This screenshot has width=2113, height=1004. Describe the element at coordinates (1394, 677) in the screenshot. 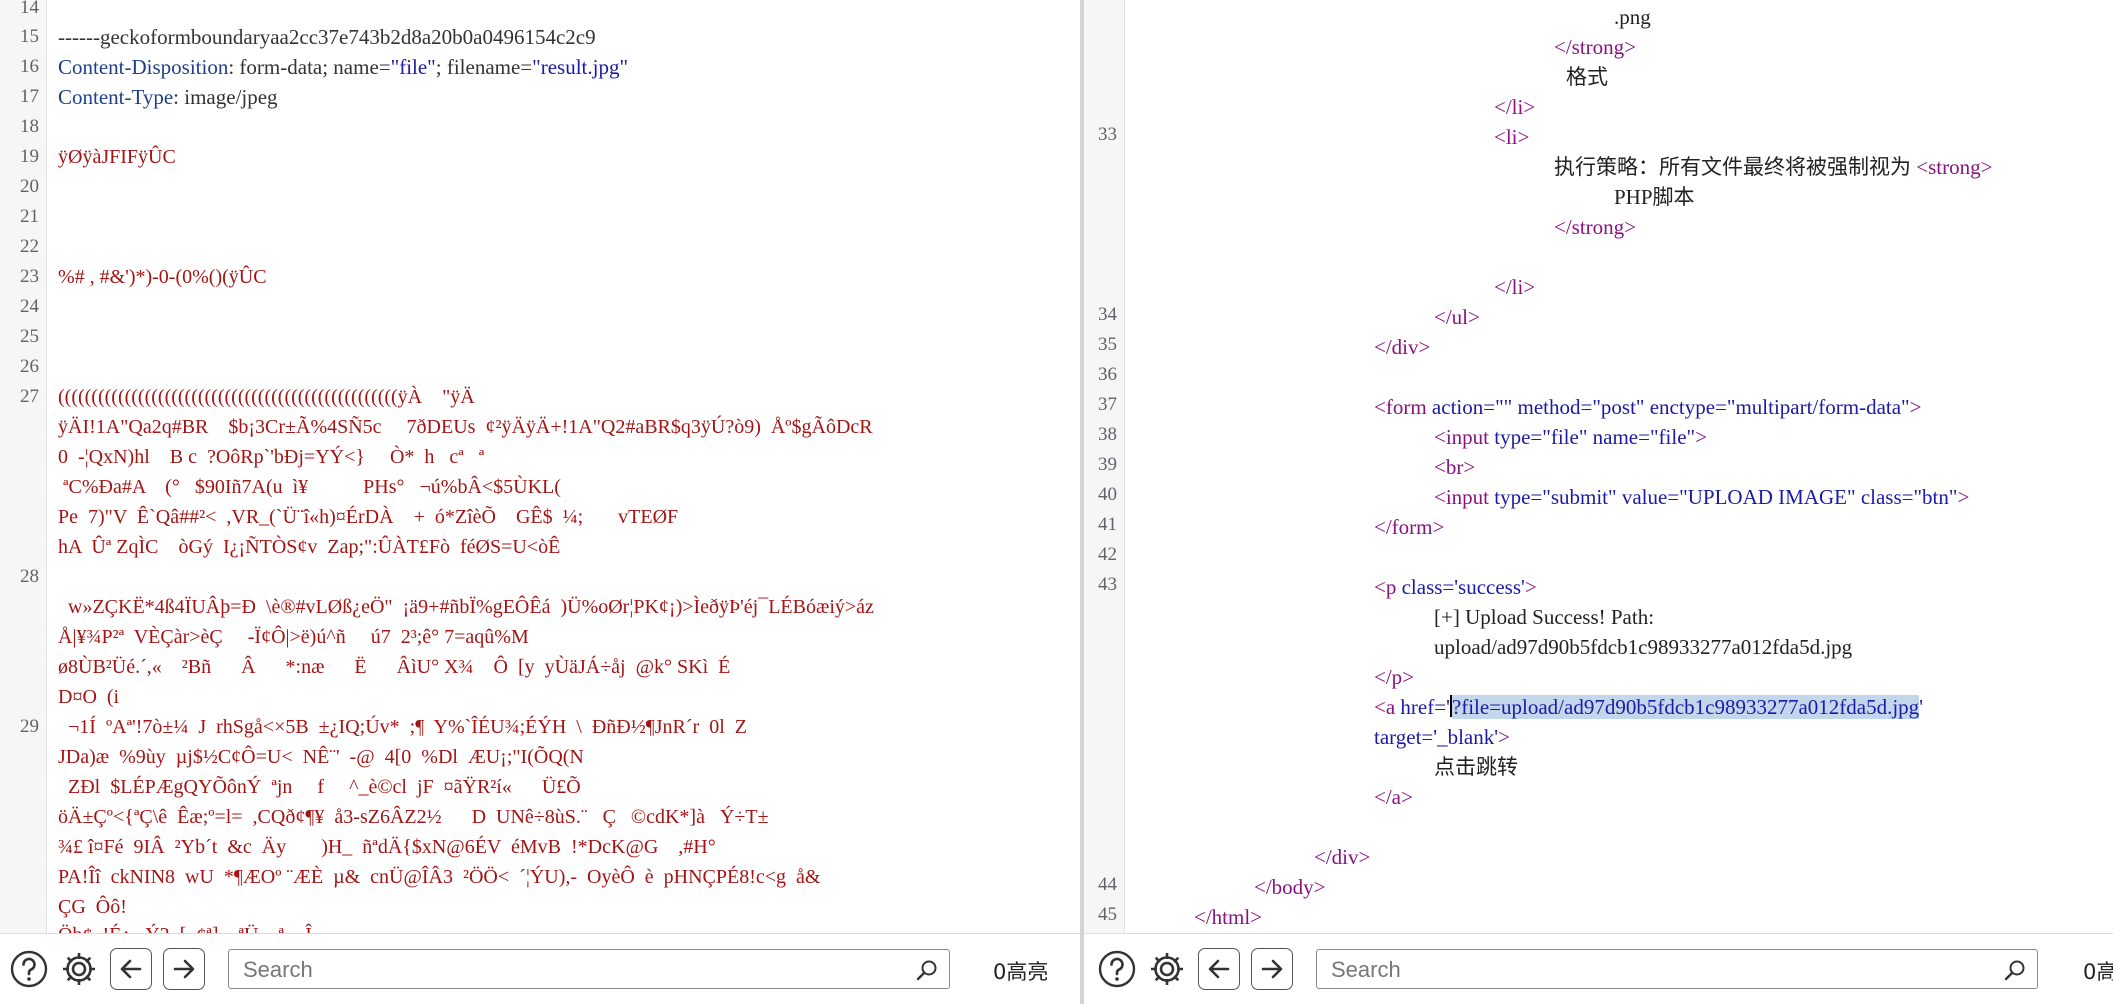

I see `p-close-tag: </p>` at that location.